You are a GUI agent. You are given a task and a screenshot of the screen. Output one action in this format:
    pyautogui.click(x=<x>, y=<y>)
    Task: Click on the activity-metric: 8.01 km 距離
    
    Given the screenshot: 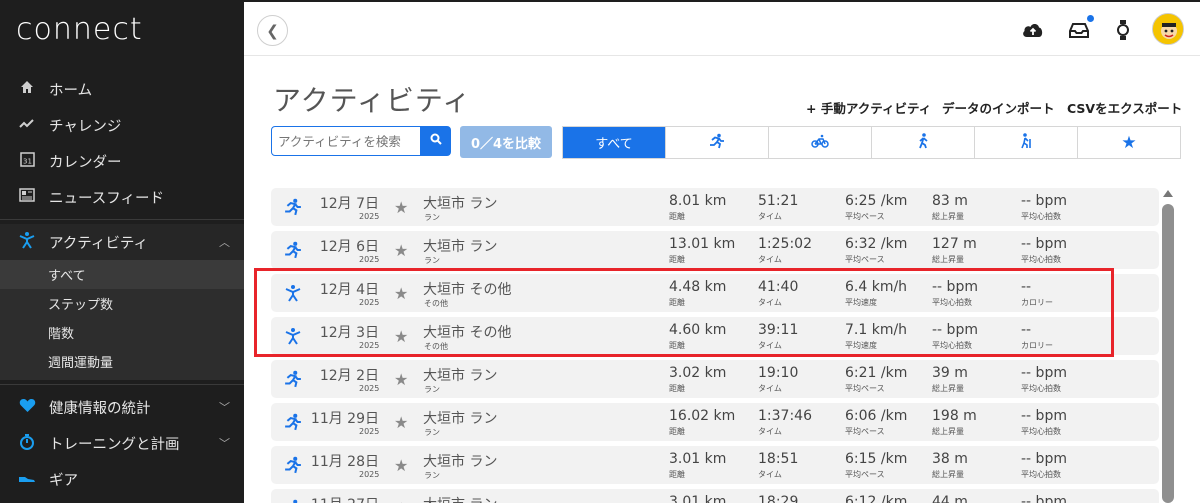 What is the action you would take?
    pyautogui.click(x=697, y=207)
    